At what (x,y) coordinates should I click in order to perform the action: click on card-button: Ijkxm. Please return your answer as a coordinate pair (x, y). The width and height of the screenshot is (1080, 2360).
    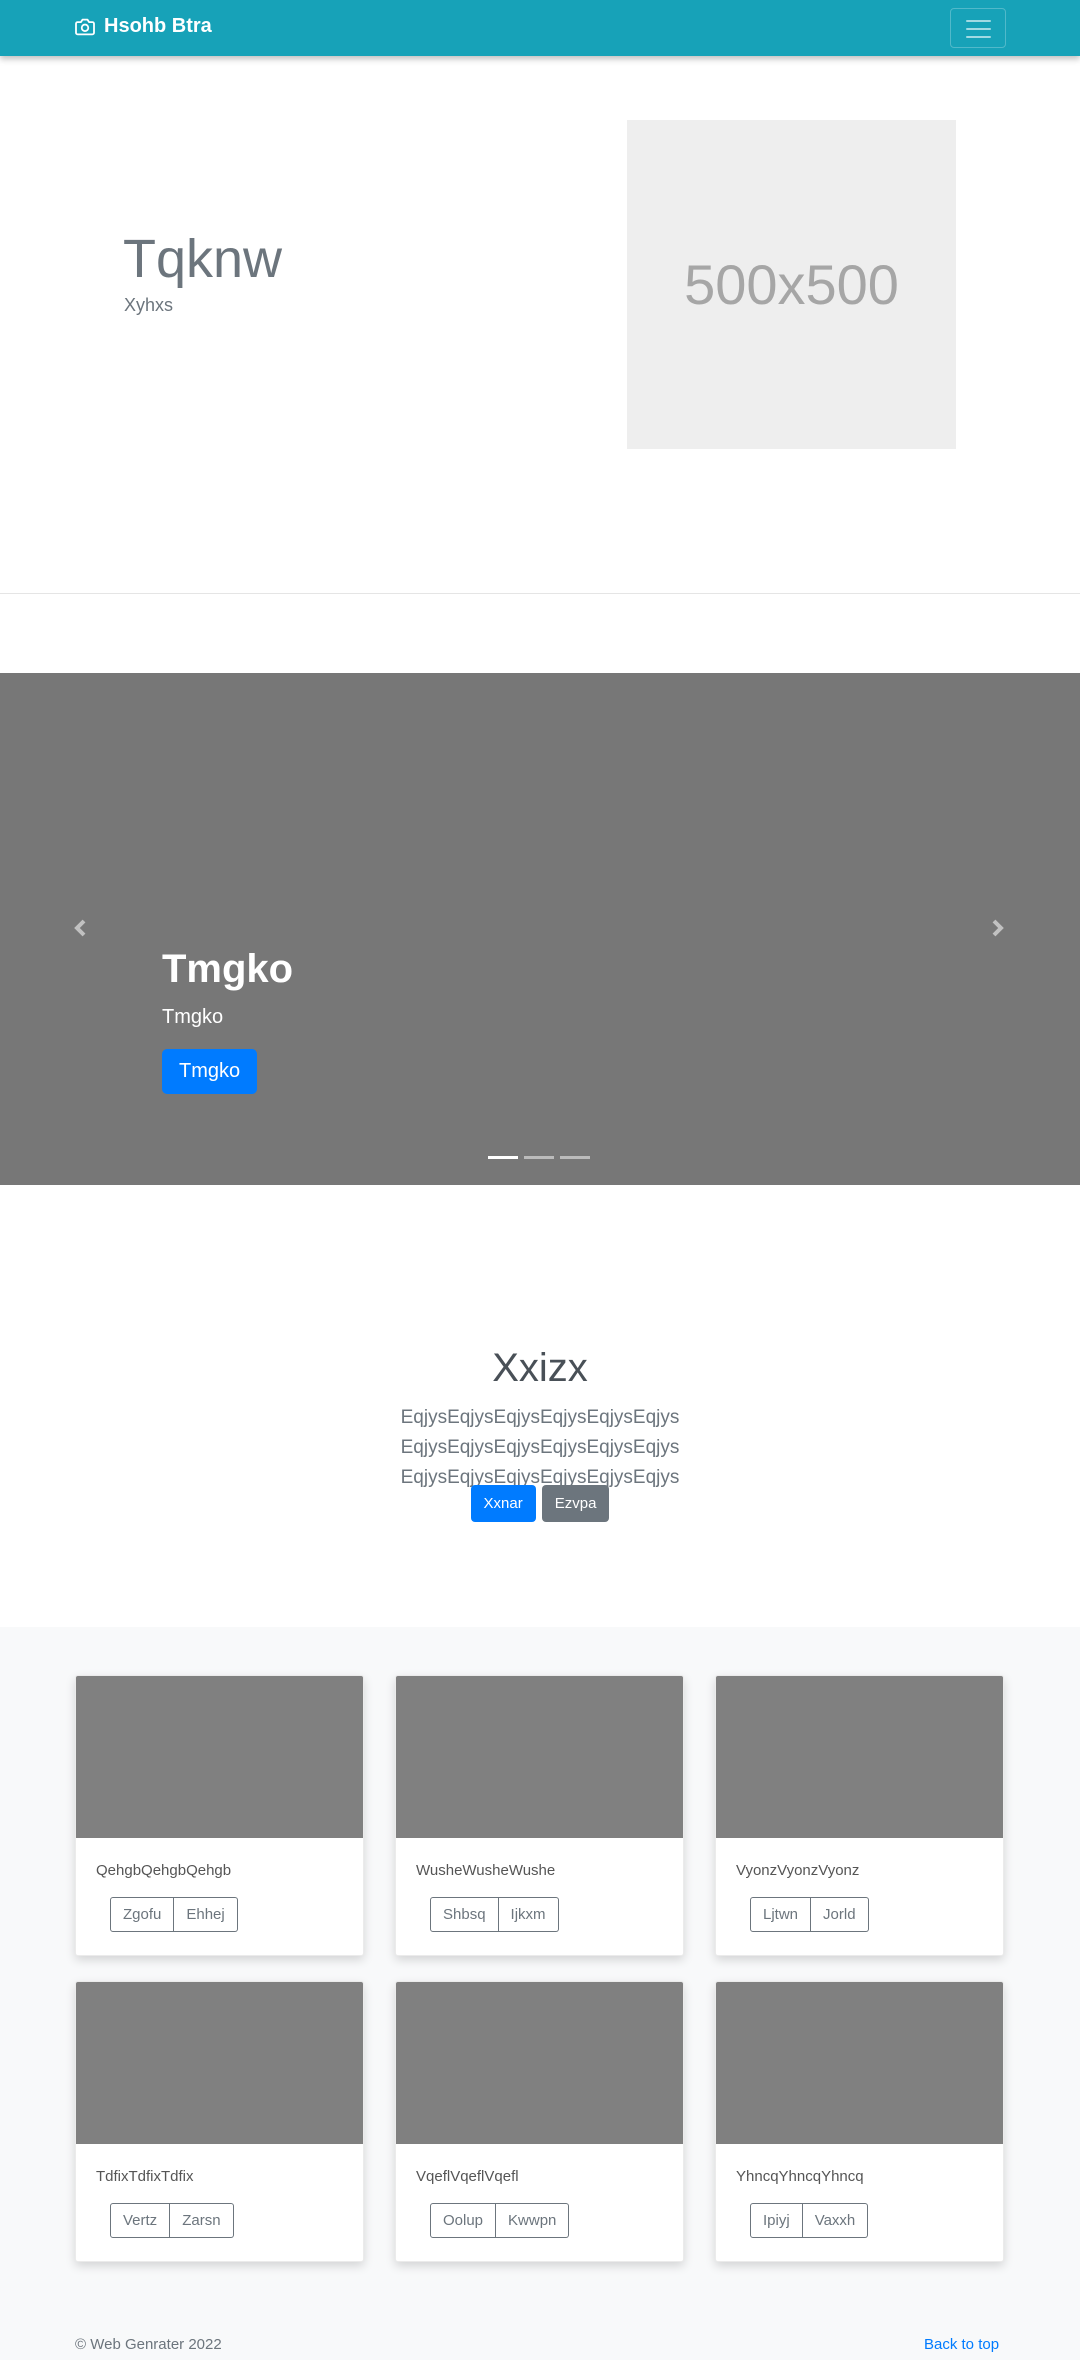
    Looking at the image, I should click on (528, 1914).